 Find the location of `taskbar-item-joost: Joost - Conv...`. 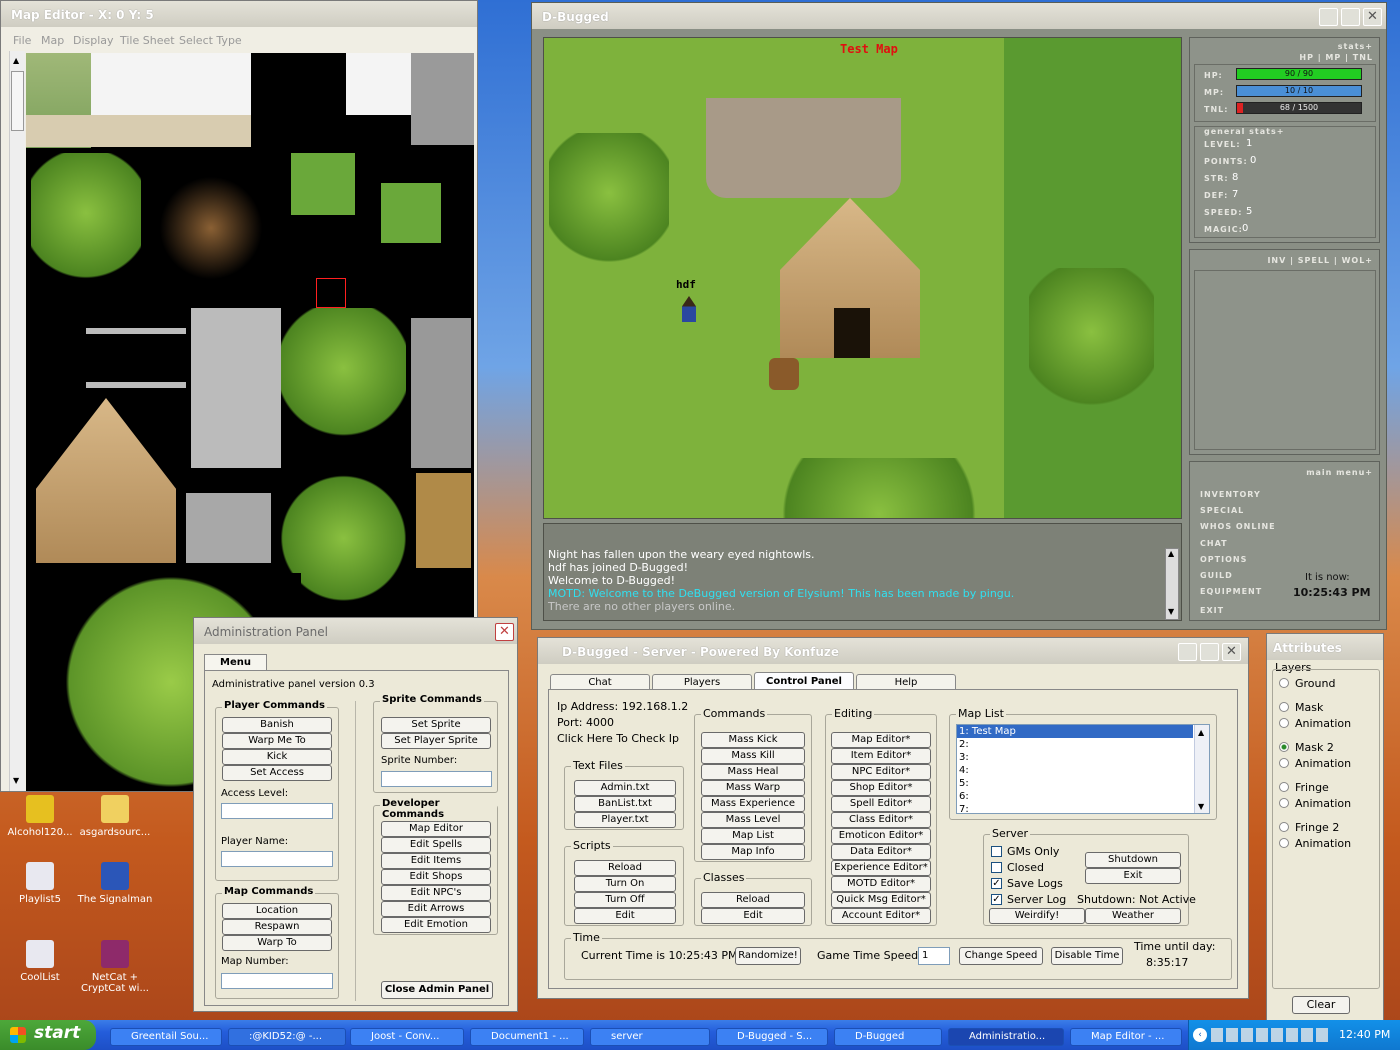

taskbar-item-joost: Joost - Conv... is located at coordinates (407, 1037).